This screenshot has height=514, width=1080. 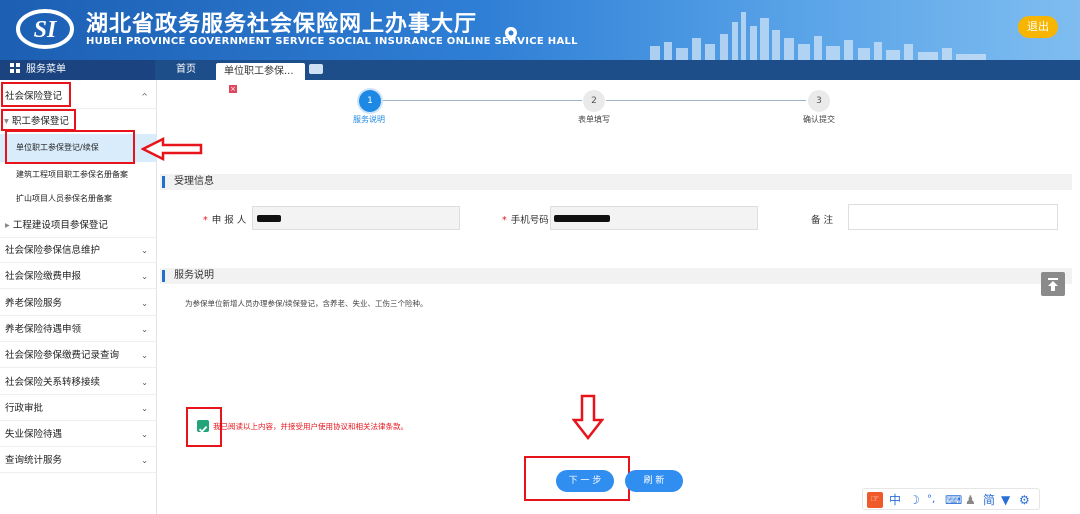 What do you see at coordinates (233, 89) in the screenshot?
I see `close-icon: ×` at bounding box center [233, 89].